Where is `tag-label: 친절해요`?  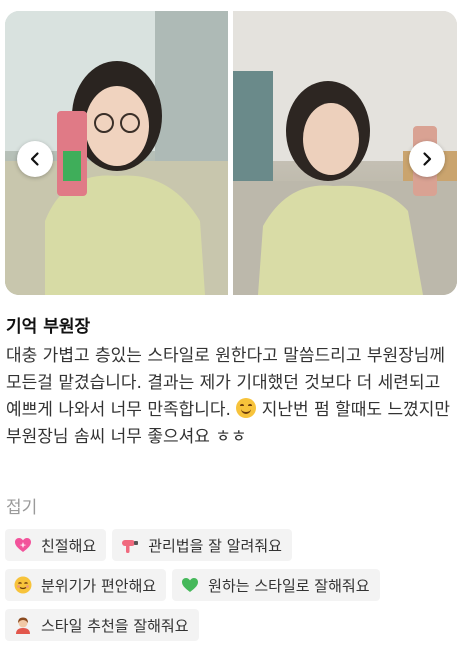 tag-label: 친절해요 is located at coordinates (69, 545).